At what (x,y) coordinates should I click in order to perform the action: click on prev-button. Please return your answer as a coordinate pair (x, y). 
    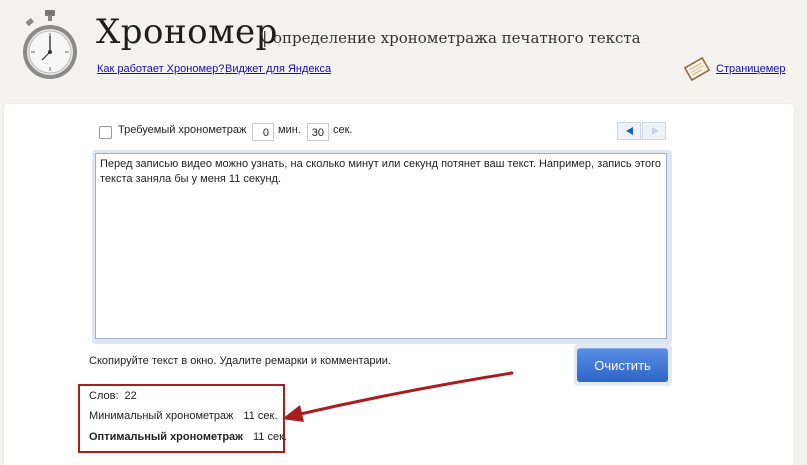
    Looking at the image, I should click on (629, 131).